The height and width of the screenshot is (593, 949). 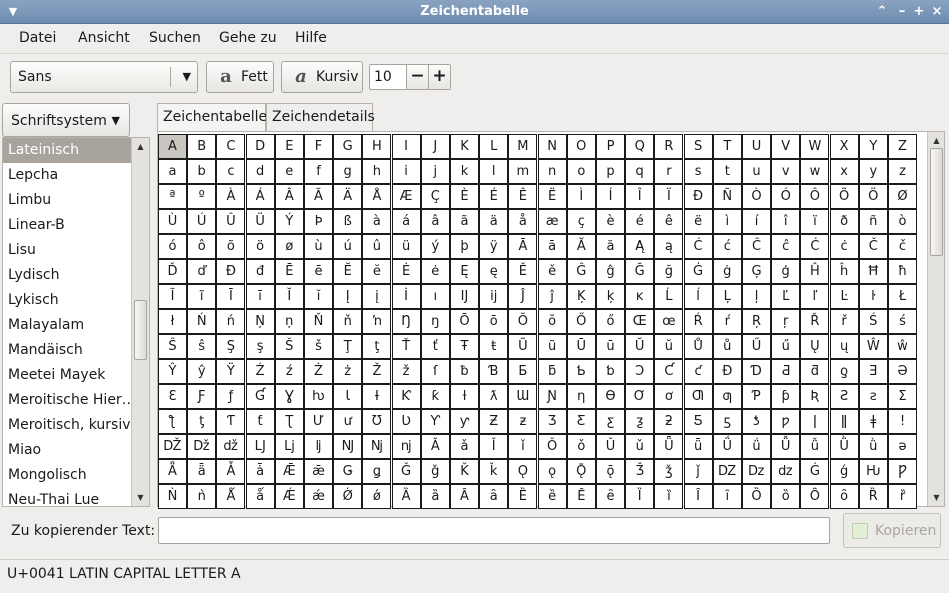 What do you see at coordinates (892, 530) in the screenshot?
I see `copy-button: Kopieren` at bounding box center [892, 530].